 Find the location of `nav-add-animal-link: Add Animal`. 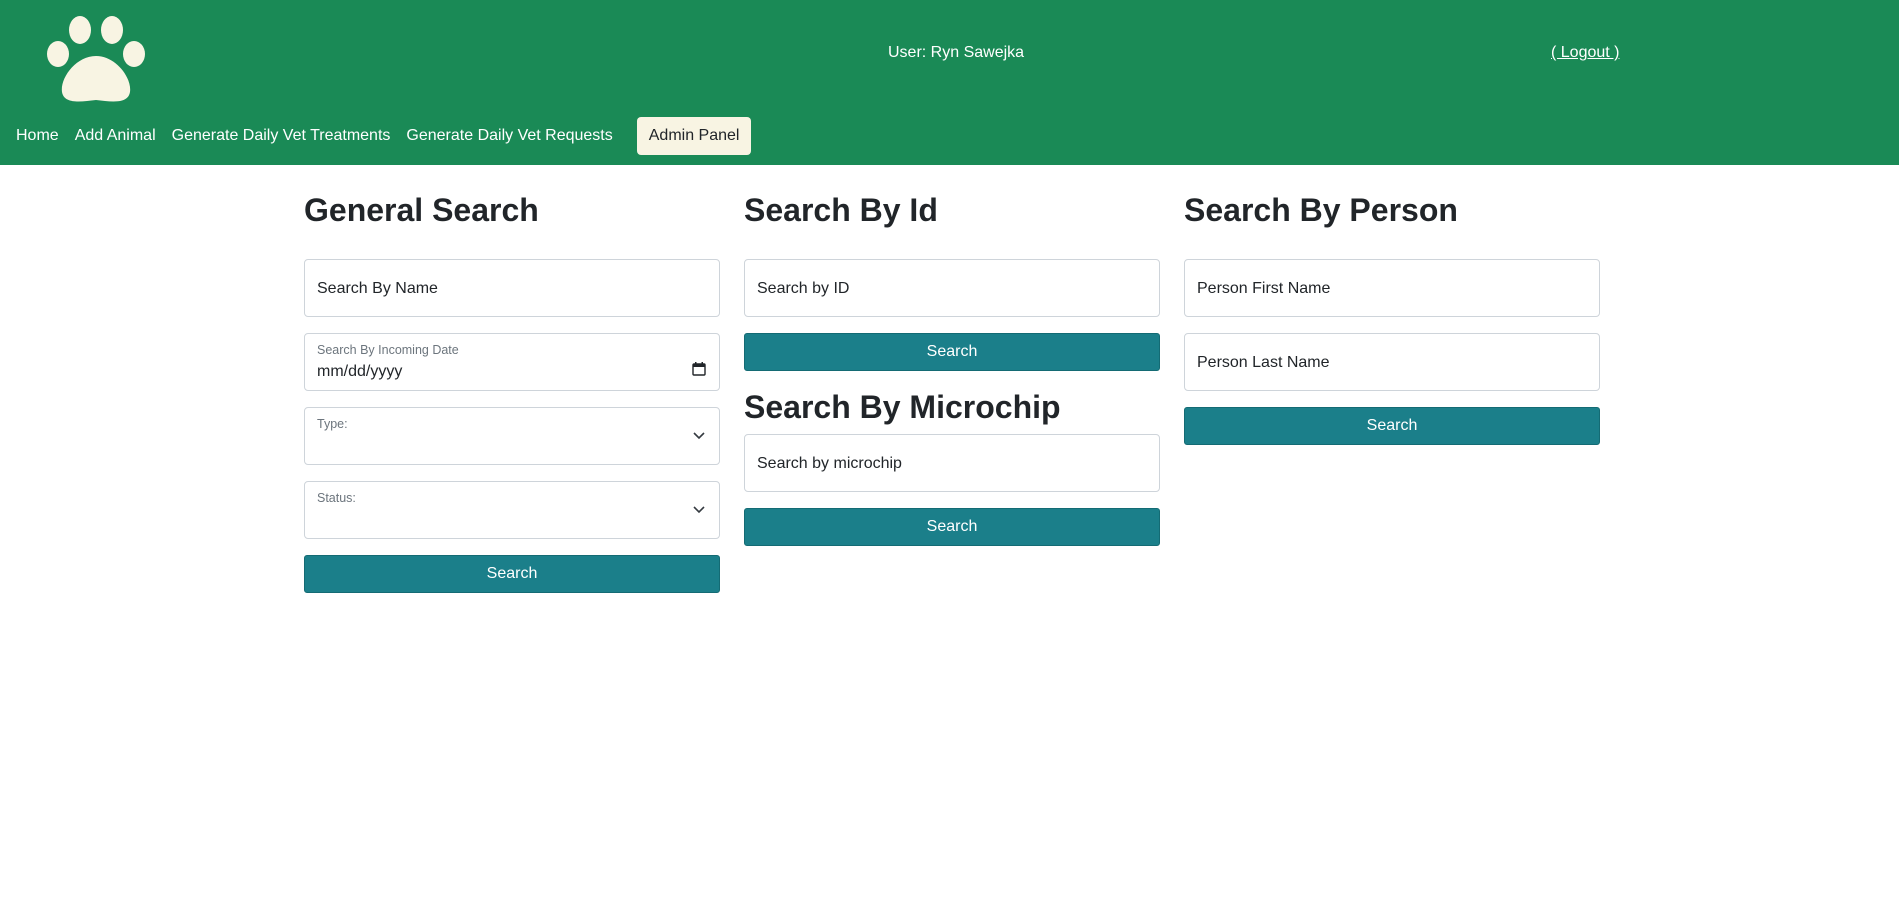

nav-add-animal-link: Add Animal is located at coordinates (115, 136).